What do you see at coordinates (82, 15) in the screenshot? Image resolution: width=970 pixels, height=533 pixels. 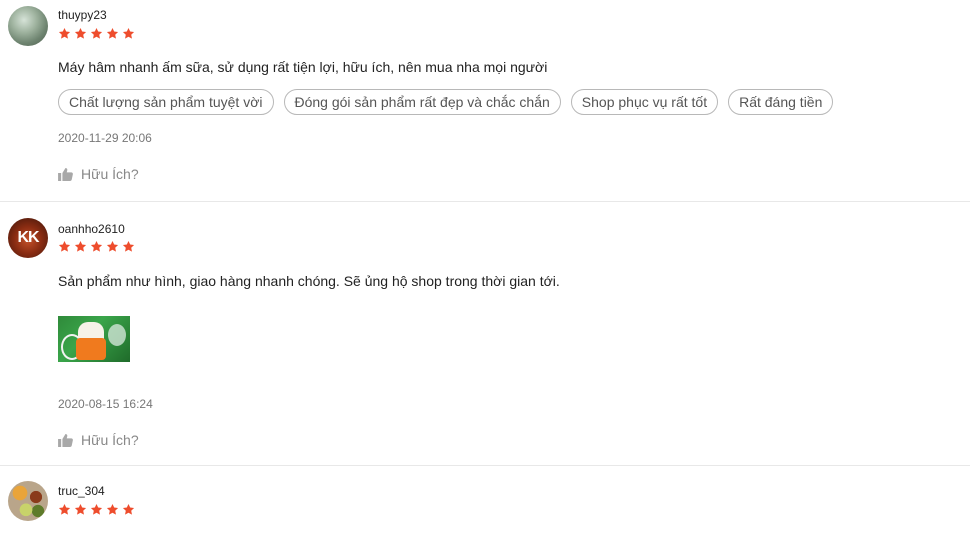 I see `username: thuypy23` at bounding box center [82, 15].